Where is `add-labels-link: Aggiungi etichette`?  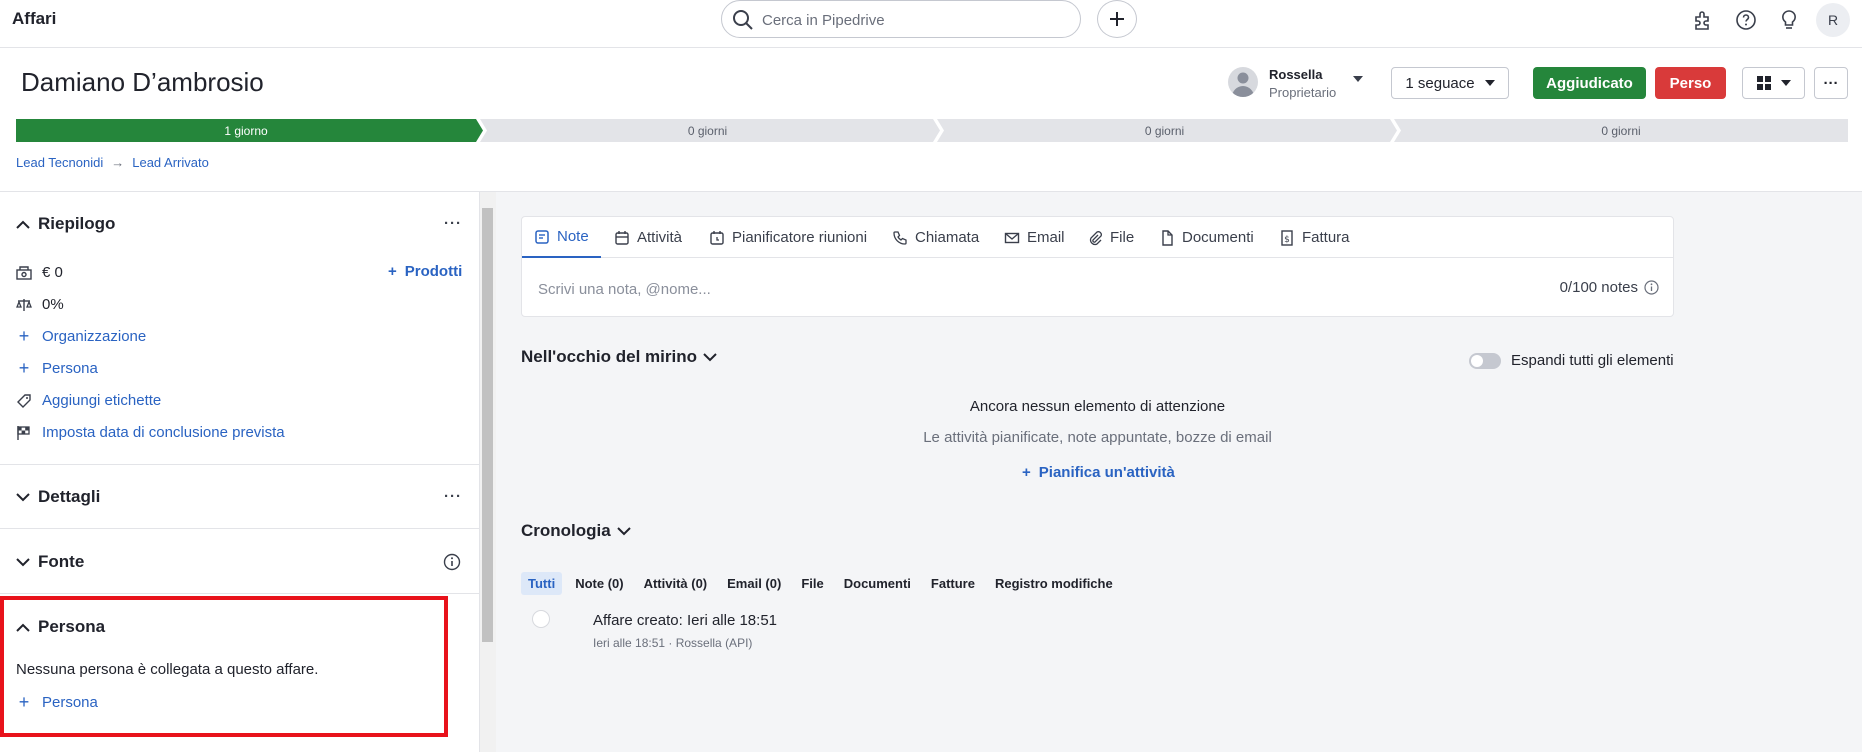
add-labels-link: Aggiungi etichette is located at coordinates (88, 400).